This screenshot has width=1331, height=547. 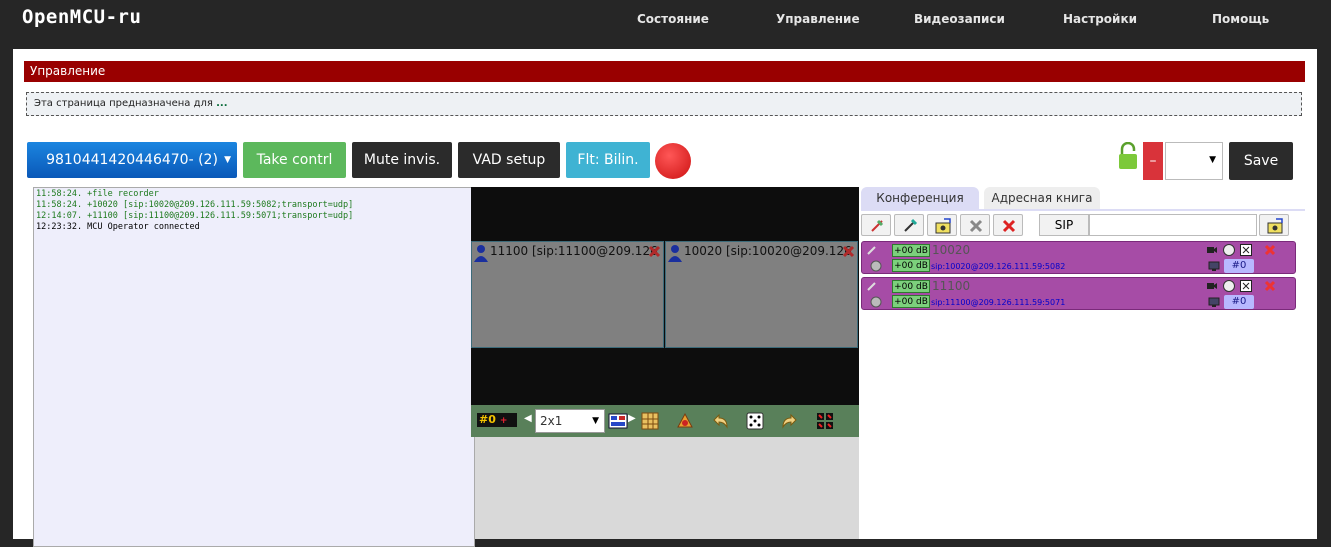 What do you see at coordinates (509, 160) in the screenshot?
I see `vad-setup-button: VAD setup` at bounding box center [509, 160].